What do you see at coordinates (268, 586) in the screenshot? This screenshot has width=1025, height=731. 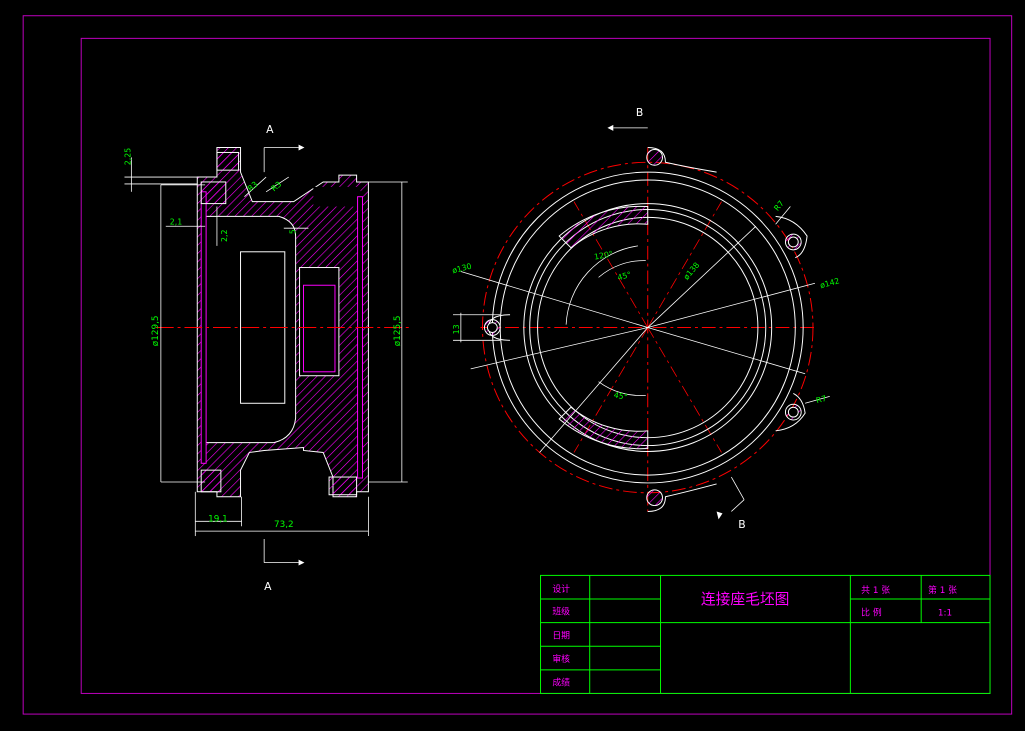 I see `section-label-a-bottom: A` at bounding box center [268, 586].